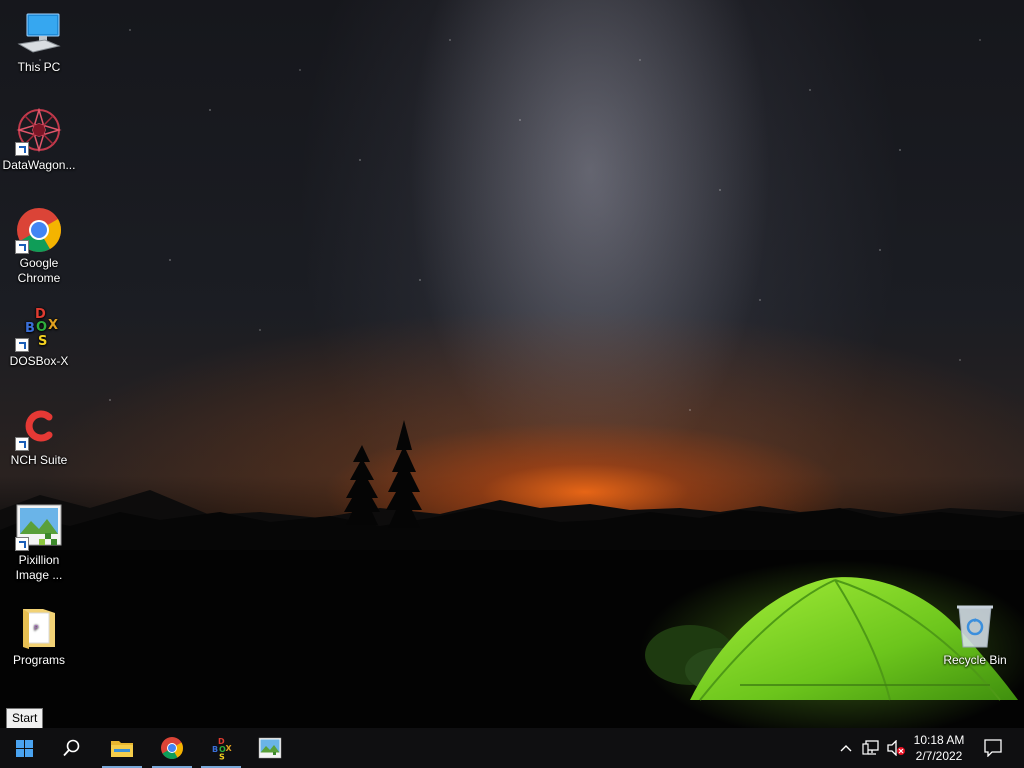 The height and width of the screenshot is (768, 1024). I want to click on search-button, so click(72, 748).